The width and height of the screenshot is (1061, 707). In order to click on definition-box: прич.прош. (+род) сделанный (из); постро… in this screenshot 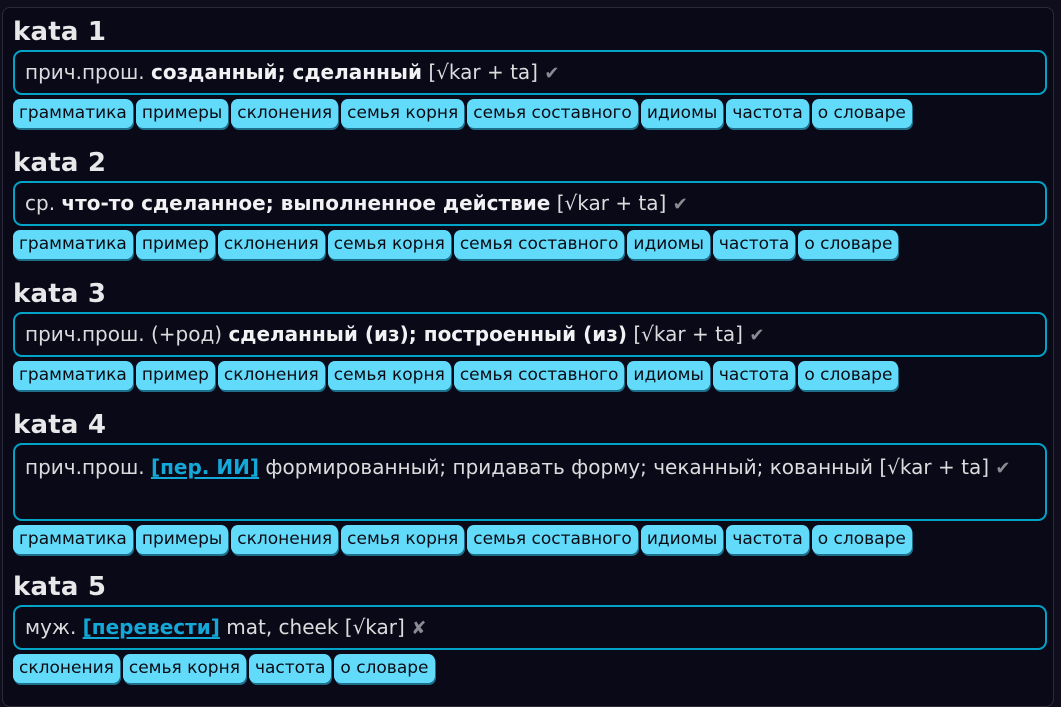, I will do `click(530, 334)`.